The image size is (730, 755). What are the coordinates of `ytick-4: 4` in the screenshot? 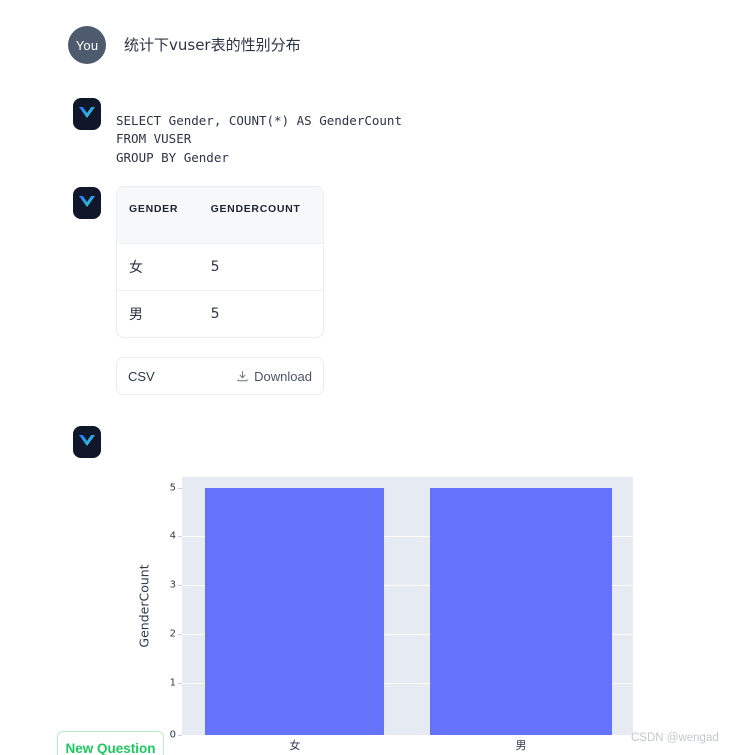 It's located at (172, 536).